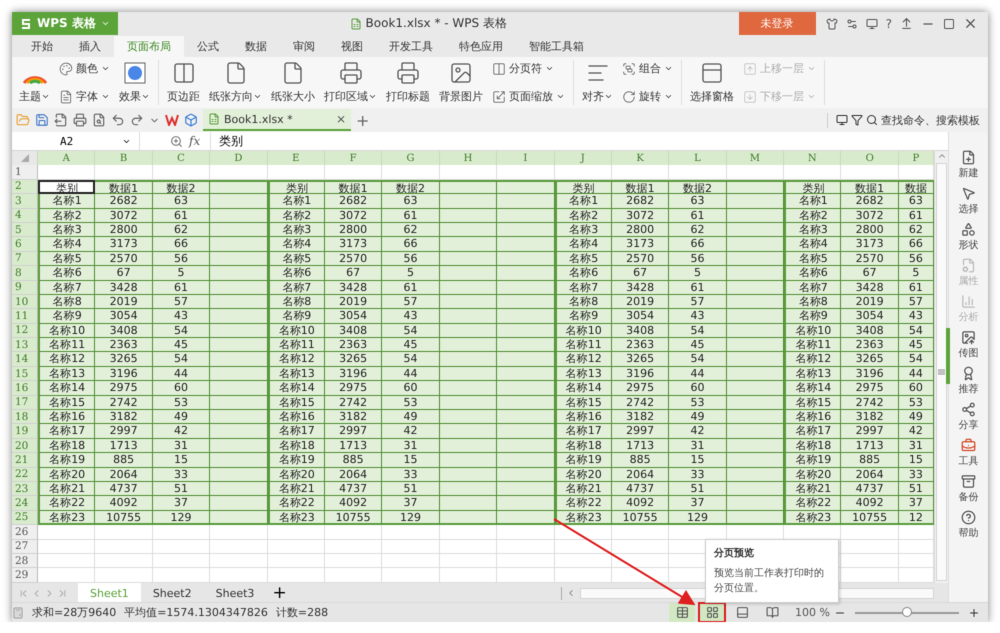  Describe the element at coordinates (436, 23) in the screenshot. I see `window-title: Book1.xlsx * - WPS 表格` at that location.